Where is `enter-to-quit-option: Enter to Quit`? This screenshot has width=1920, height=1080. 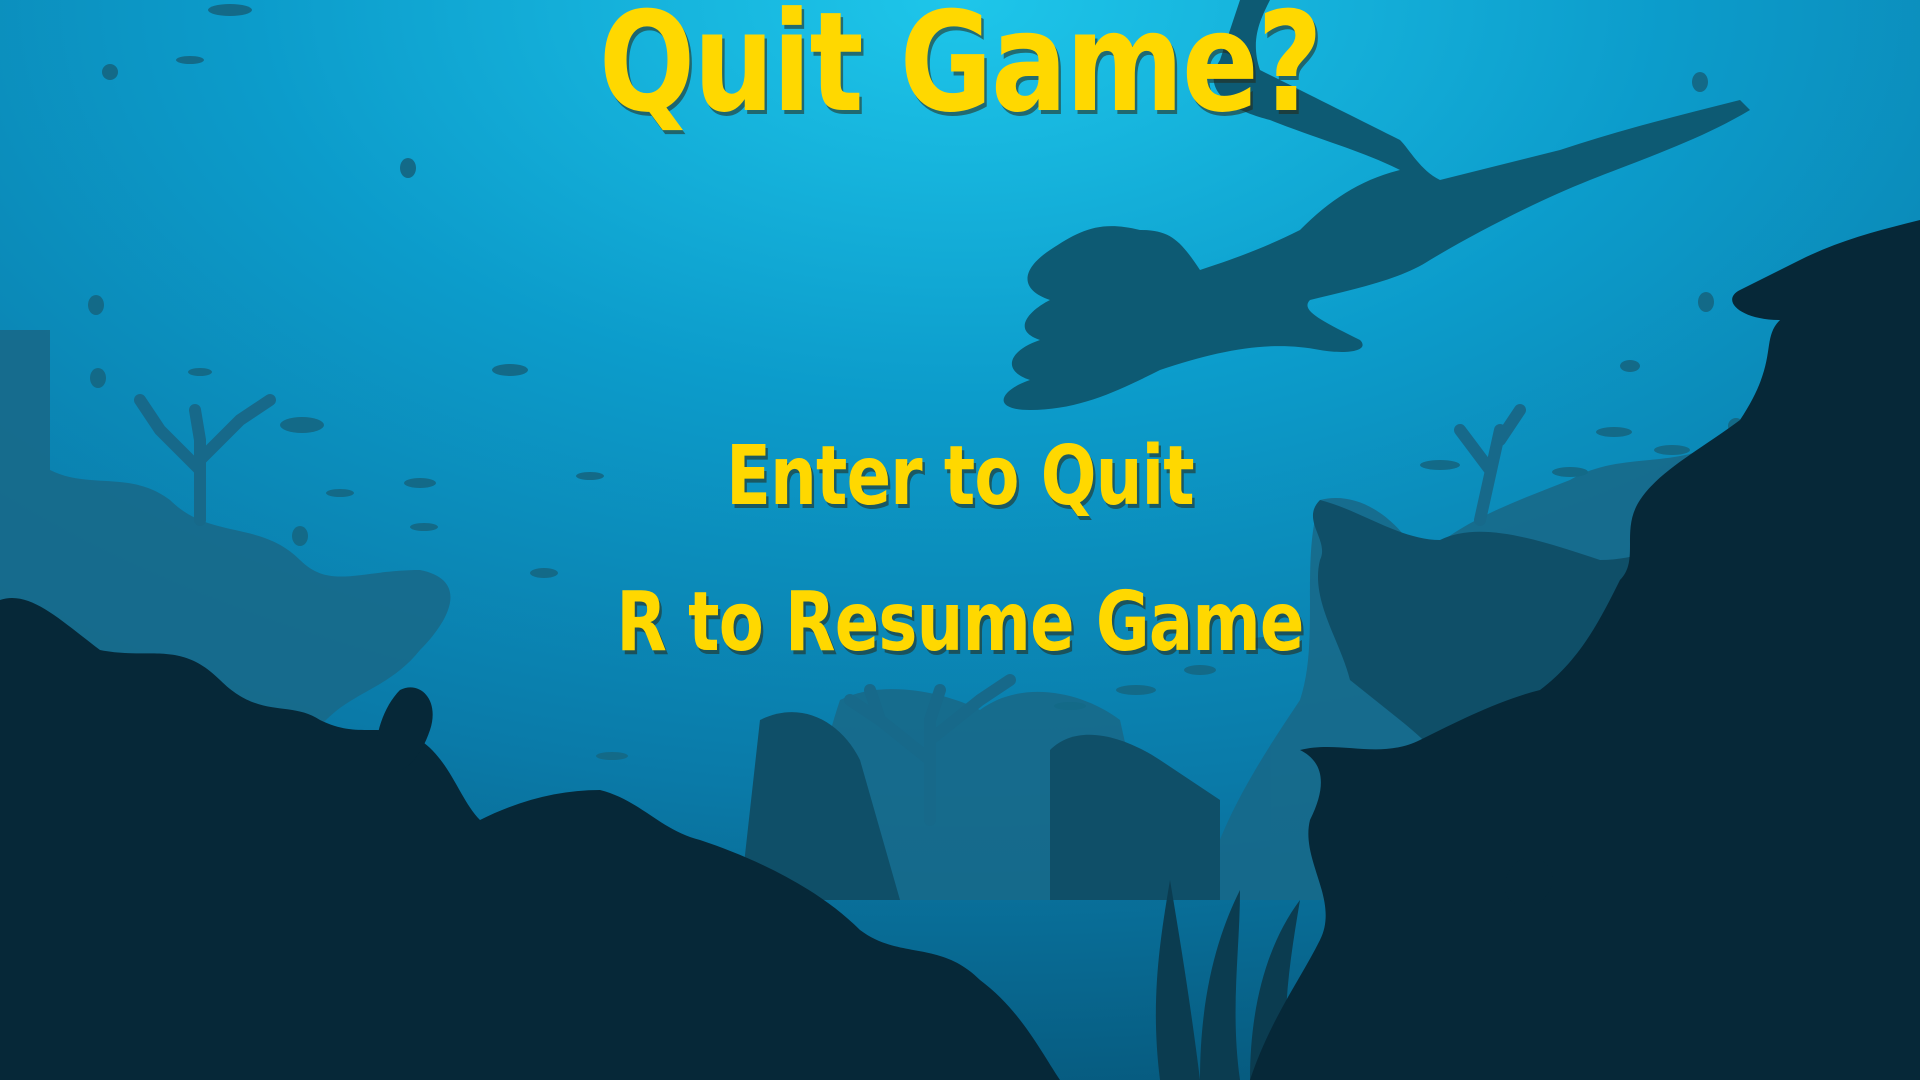
enter-to-quit-option: Enter to Quit is located at coordinates (960, 477).